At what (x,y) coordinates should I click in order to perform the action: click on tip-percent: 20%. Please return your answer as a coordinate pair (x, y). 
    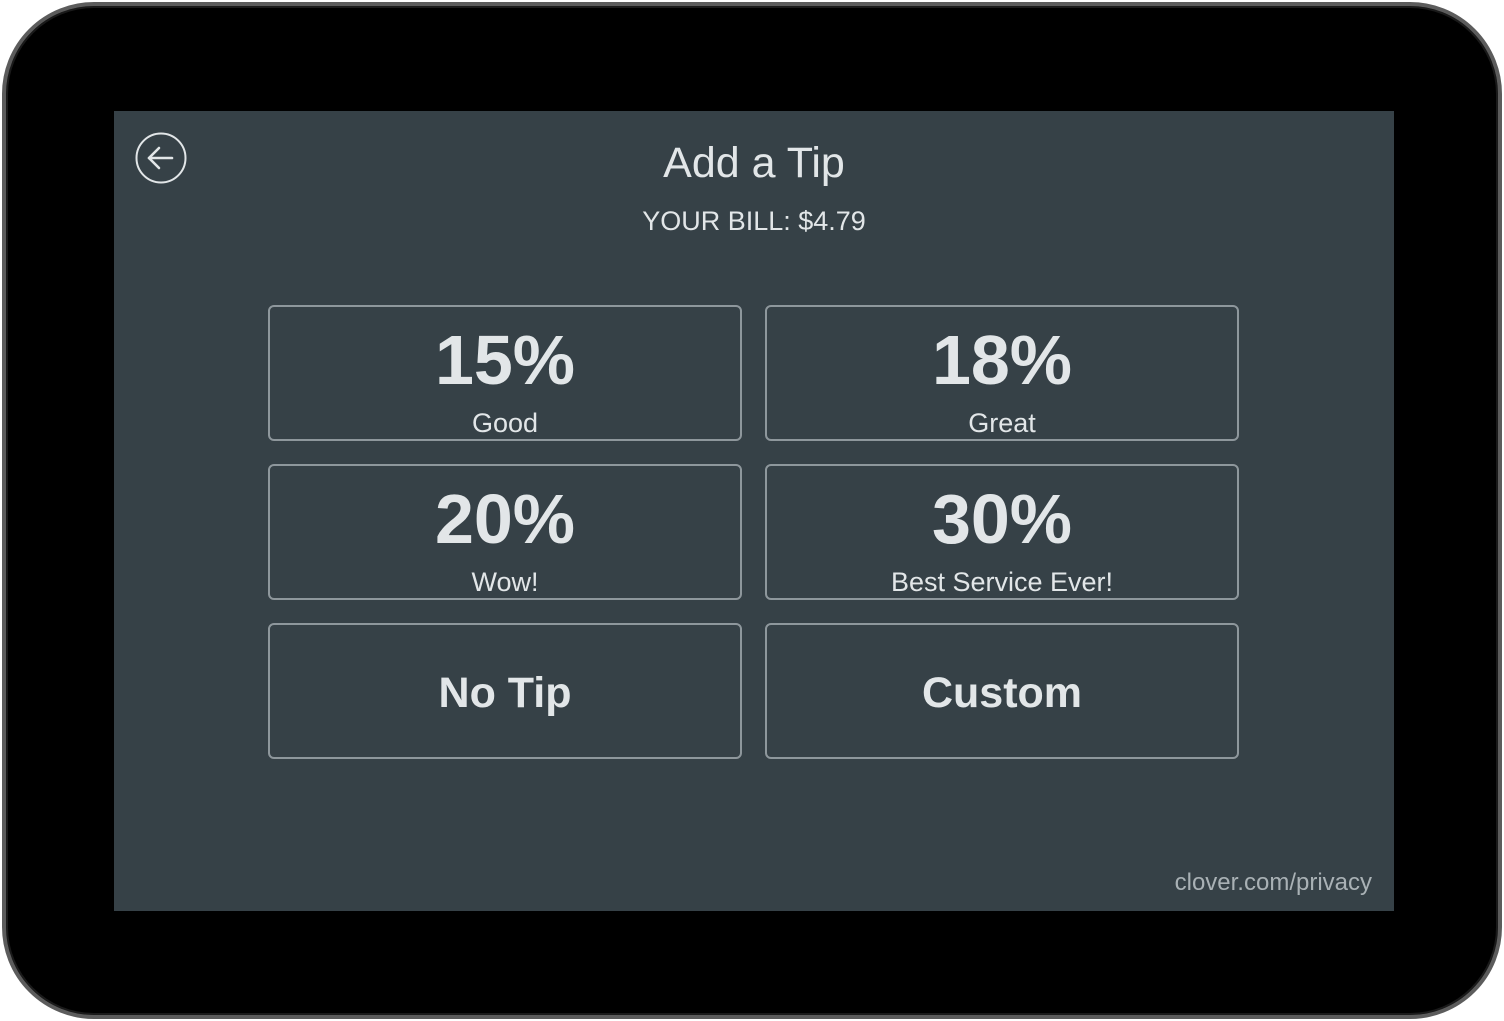
    Looking at the image, I should click on (505, 519).